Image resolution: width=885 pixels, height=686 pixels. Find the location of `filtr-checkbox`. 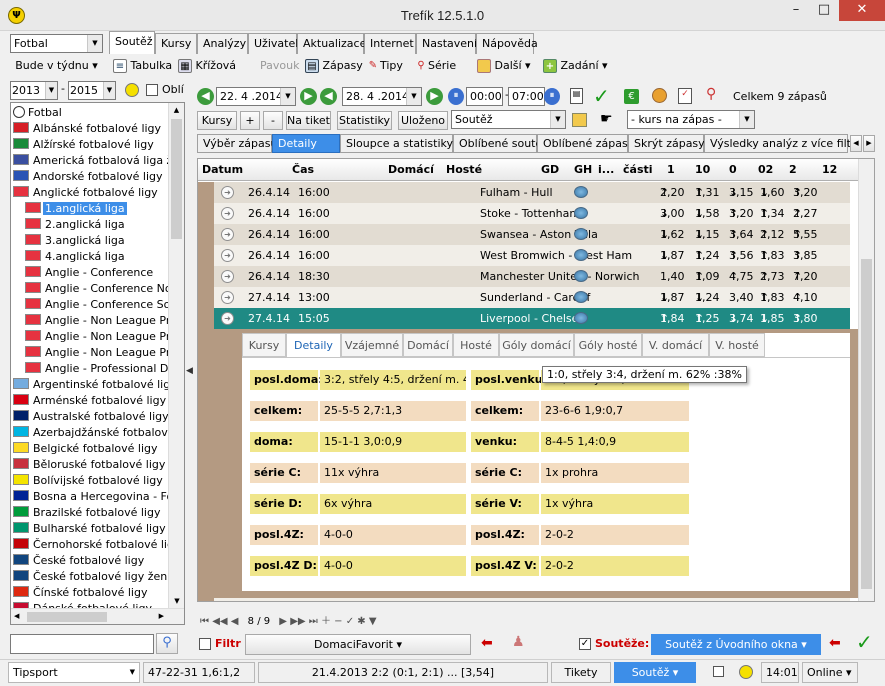

filtr-checkbox is located at coordinates (205, 644).